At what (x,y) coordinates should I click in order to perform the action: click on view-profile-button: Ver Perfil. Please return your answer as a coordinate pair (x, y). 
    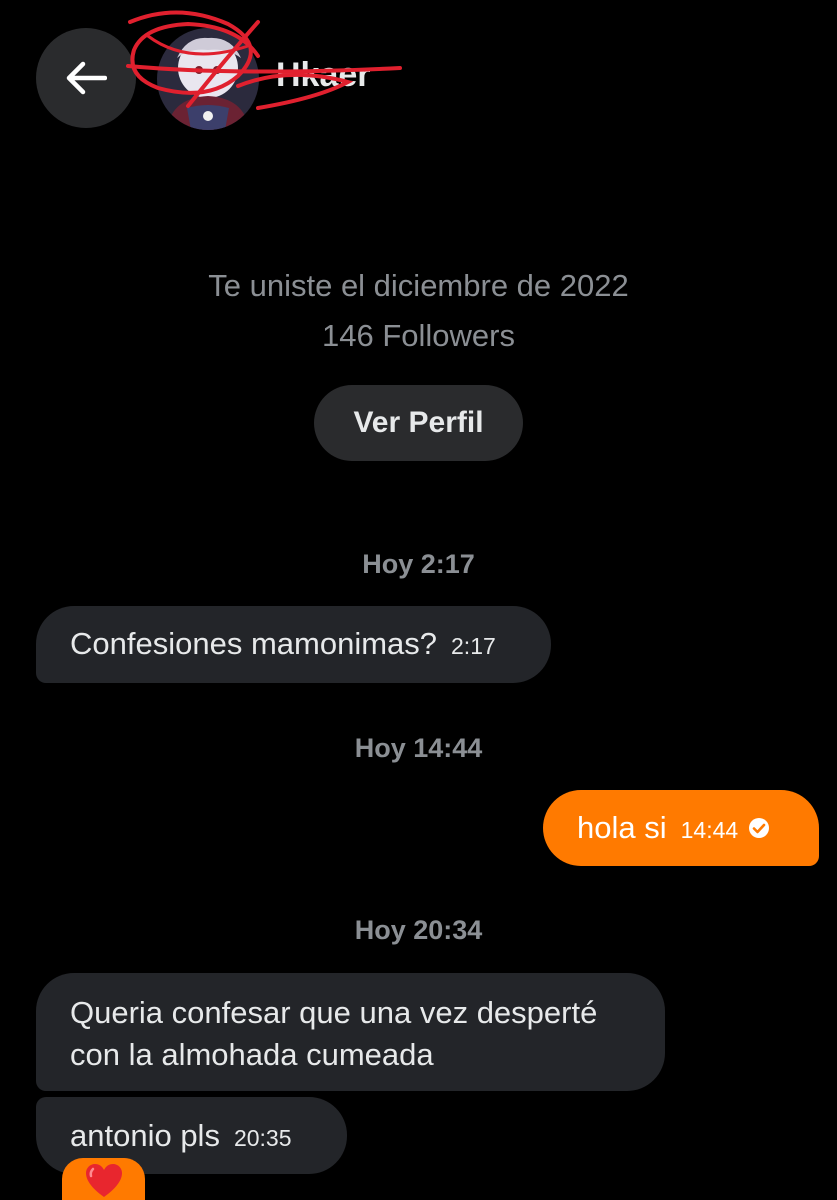
    Looking at the image, I should click on (418, 423).